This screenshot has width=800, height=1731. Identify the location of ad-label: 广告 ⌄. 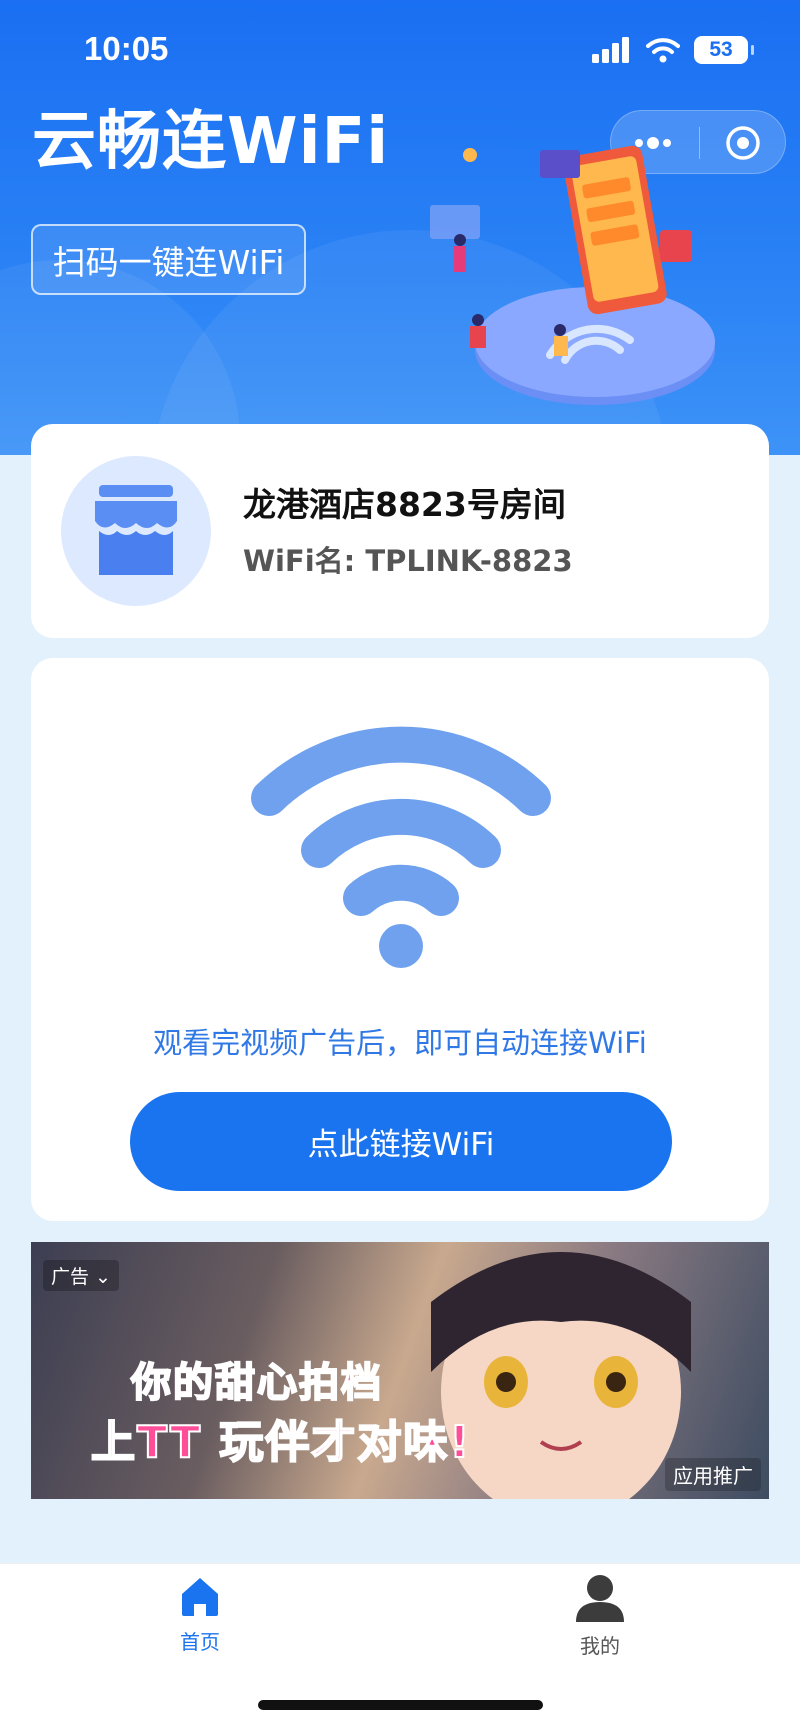
(81, 1275).